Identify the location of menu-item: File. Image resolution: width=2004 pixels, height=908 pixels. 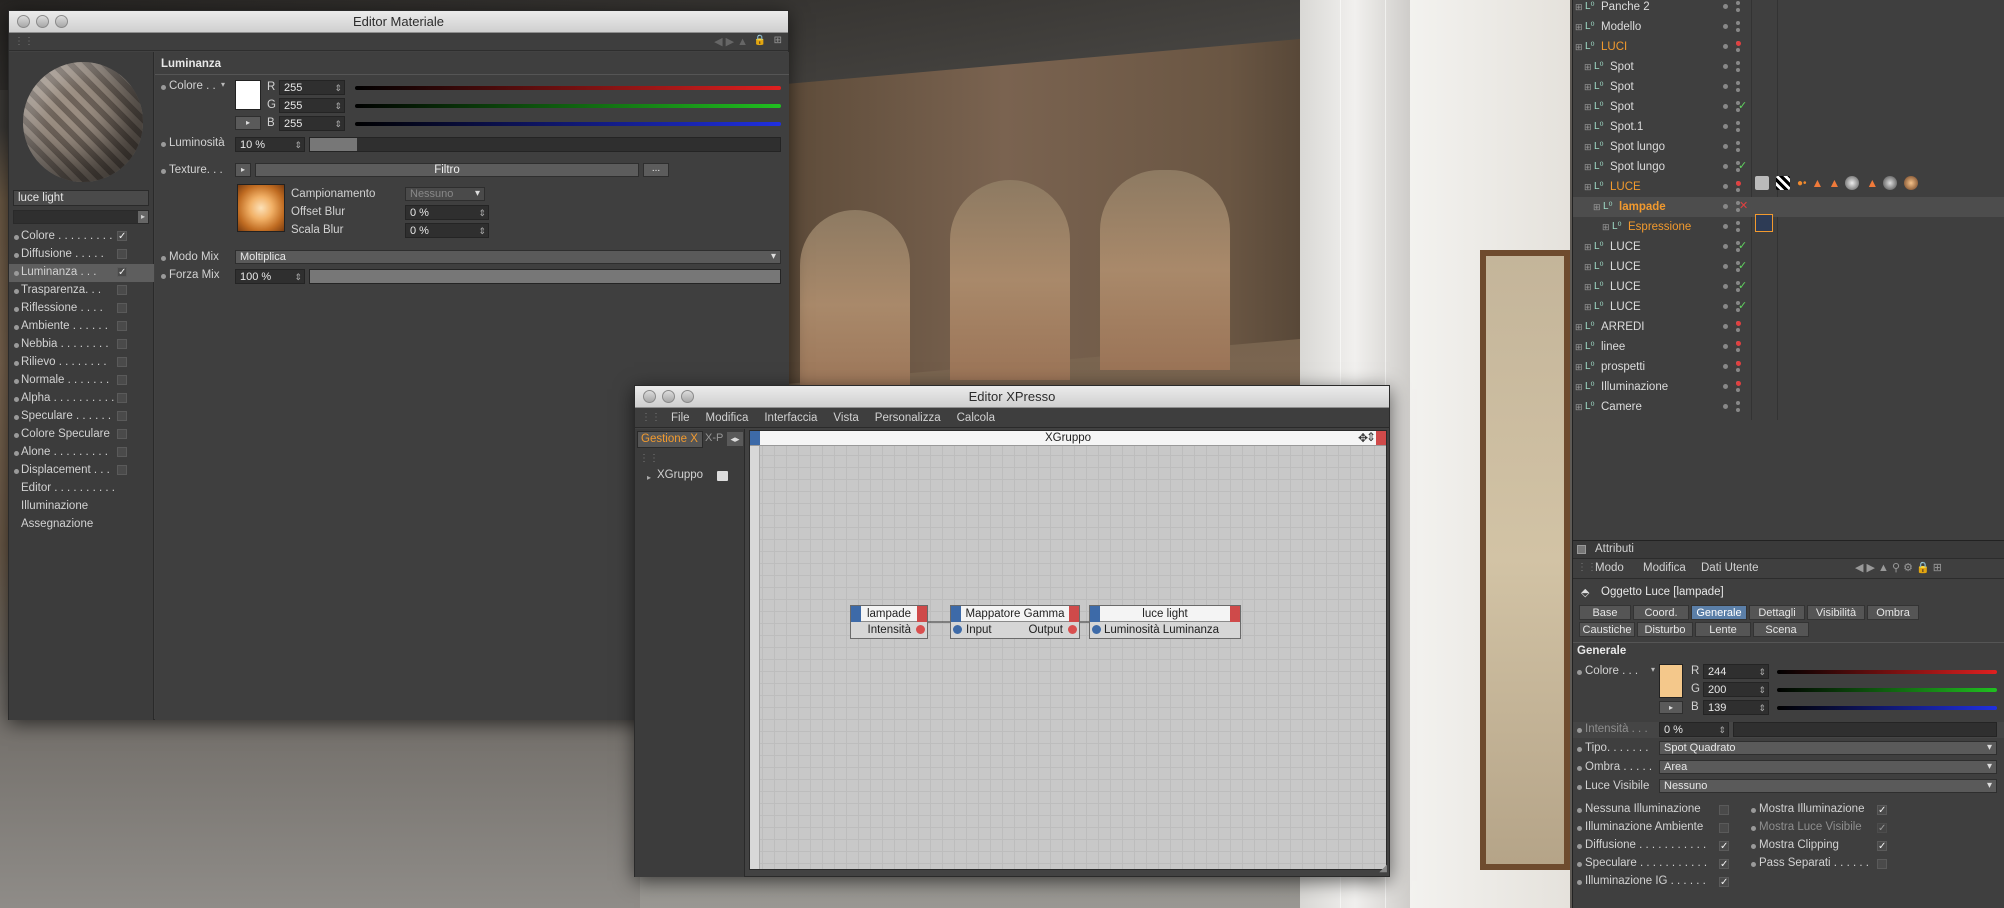
(680, 418).